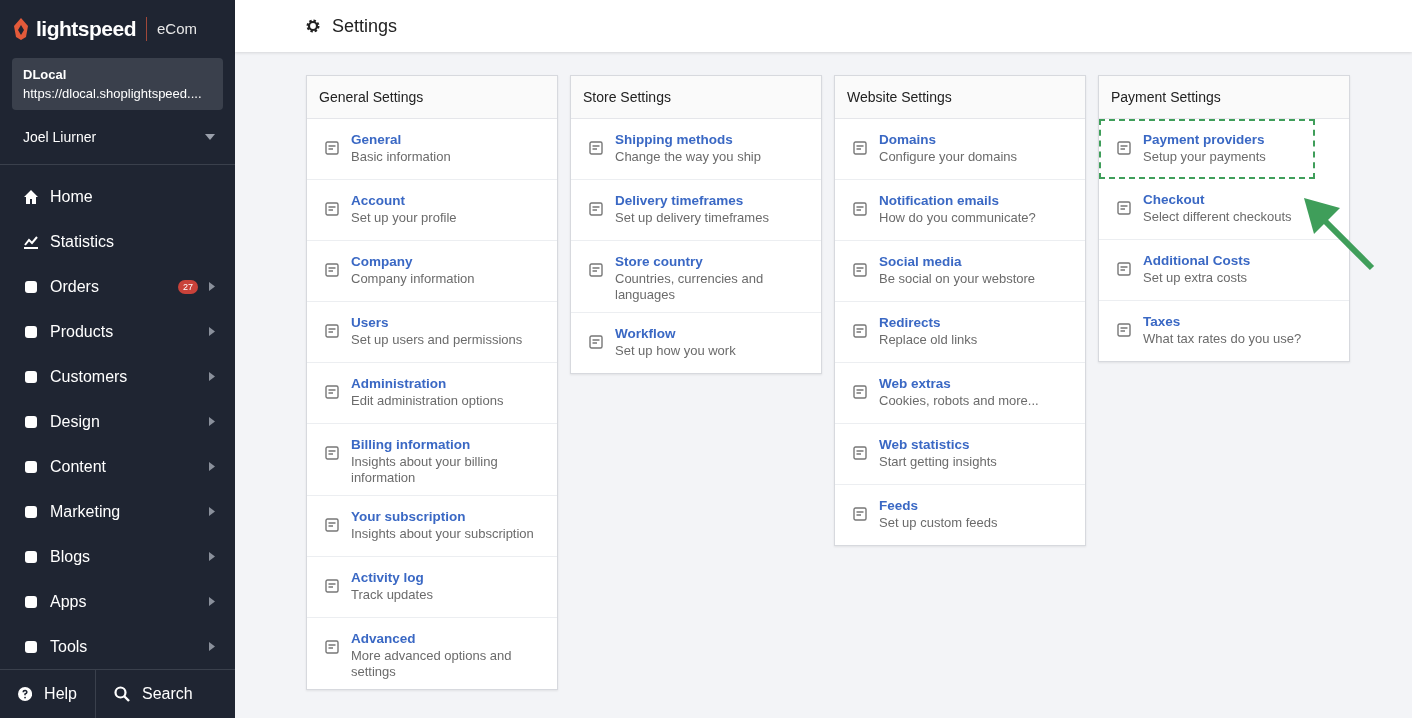 The width and height of the screenshot is (1412, 718). What do you see at coordinates (117, 377) in the screenshot?
I see `nav-item: Customers` at bounding box center [117, 377].